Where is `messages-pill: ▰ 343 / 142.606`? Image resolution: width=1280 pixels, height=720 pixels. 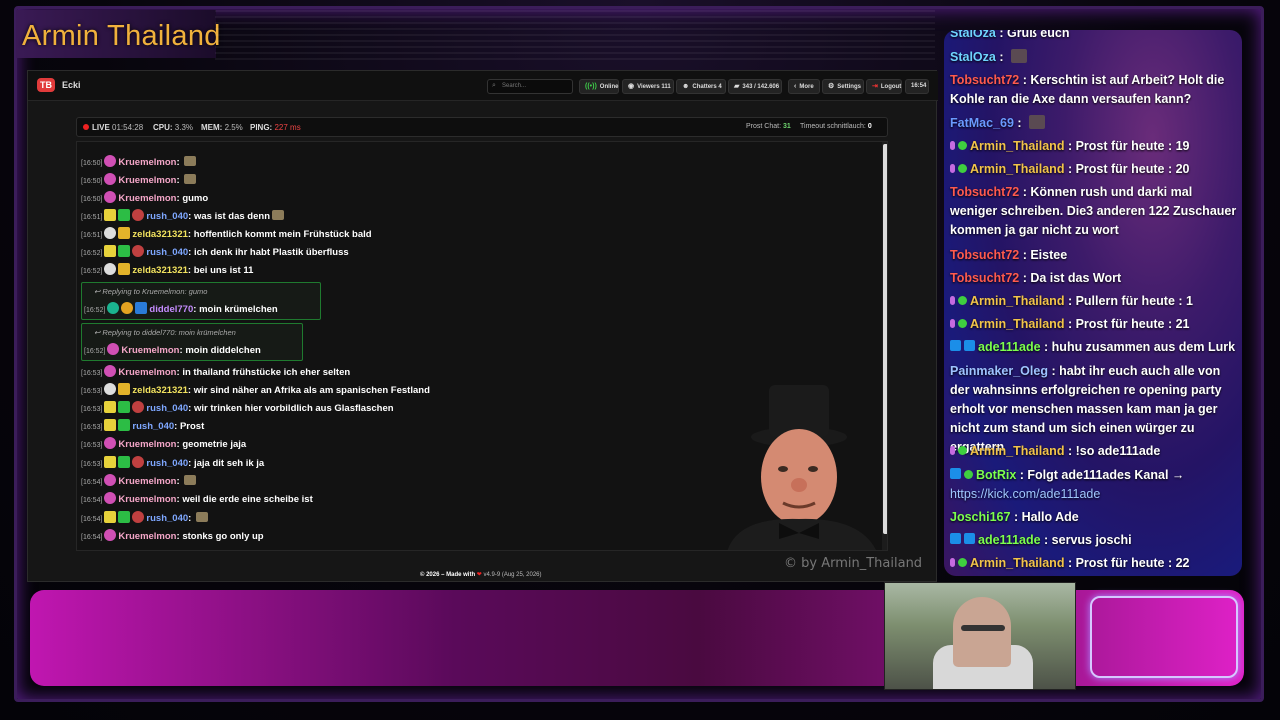 messages-pill: ▰ 343 / 142.606 is located at coordinates (755, 86).